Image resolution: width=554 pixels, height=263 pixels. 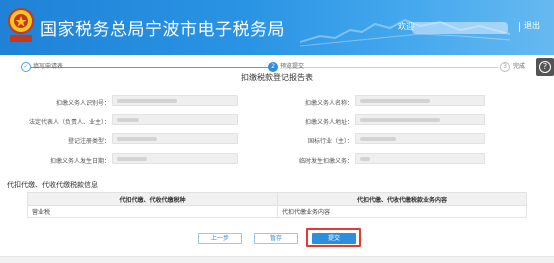 What do you see at coordinates (21, 26) in the screenshot?
I see `tax-emblem-icon` at bounding box center [21, 26].